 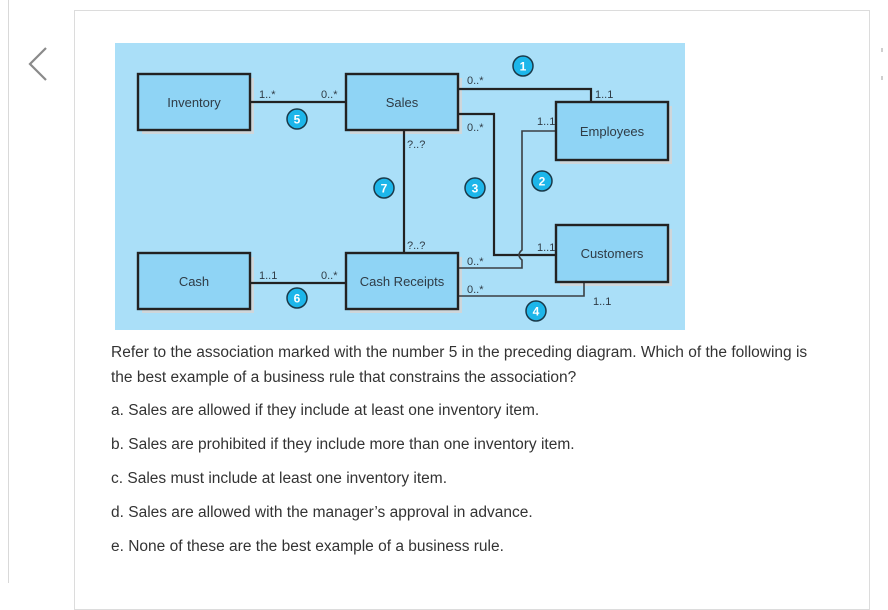 What do you see at coordinates (8, 291) in the screenshot?
I see `page-left-border` at bounding box center [8, 291].